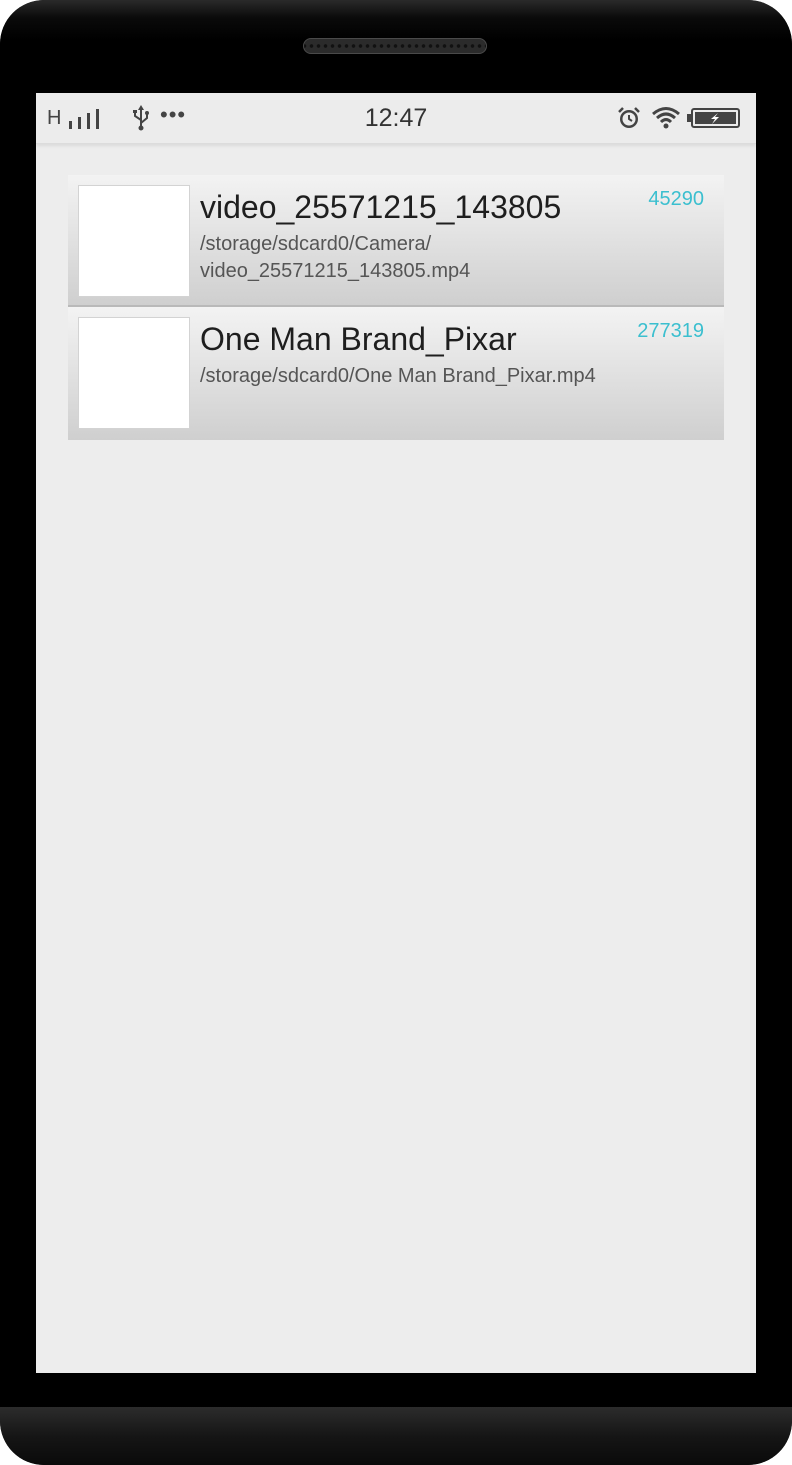 This screenshot has width=792, height=1465. Describe the element at coordinates (316, 244) in the screenshot. I see `video-path-line: /storage/sdcard0/Camera/` at that location.